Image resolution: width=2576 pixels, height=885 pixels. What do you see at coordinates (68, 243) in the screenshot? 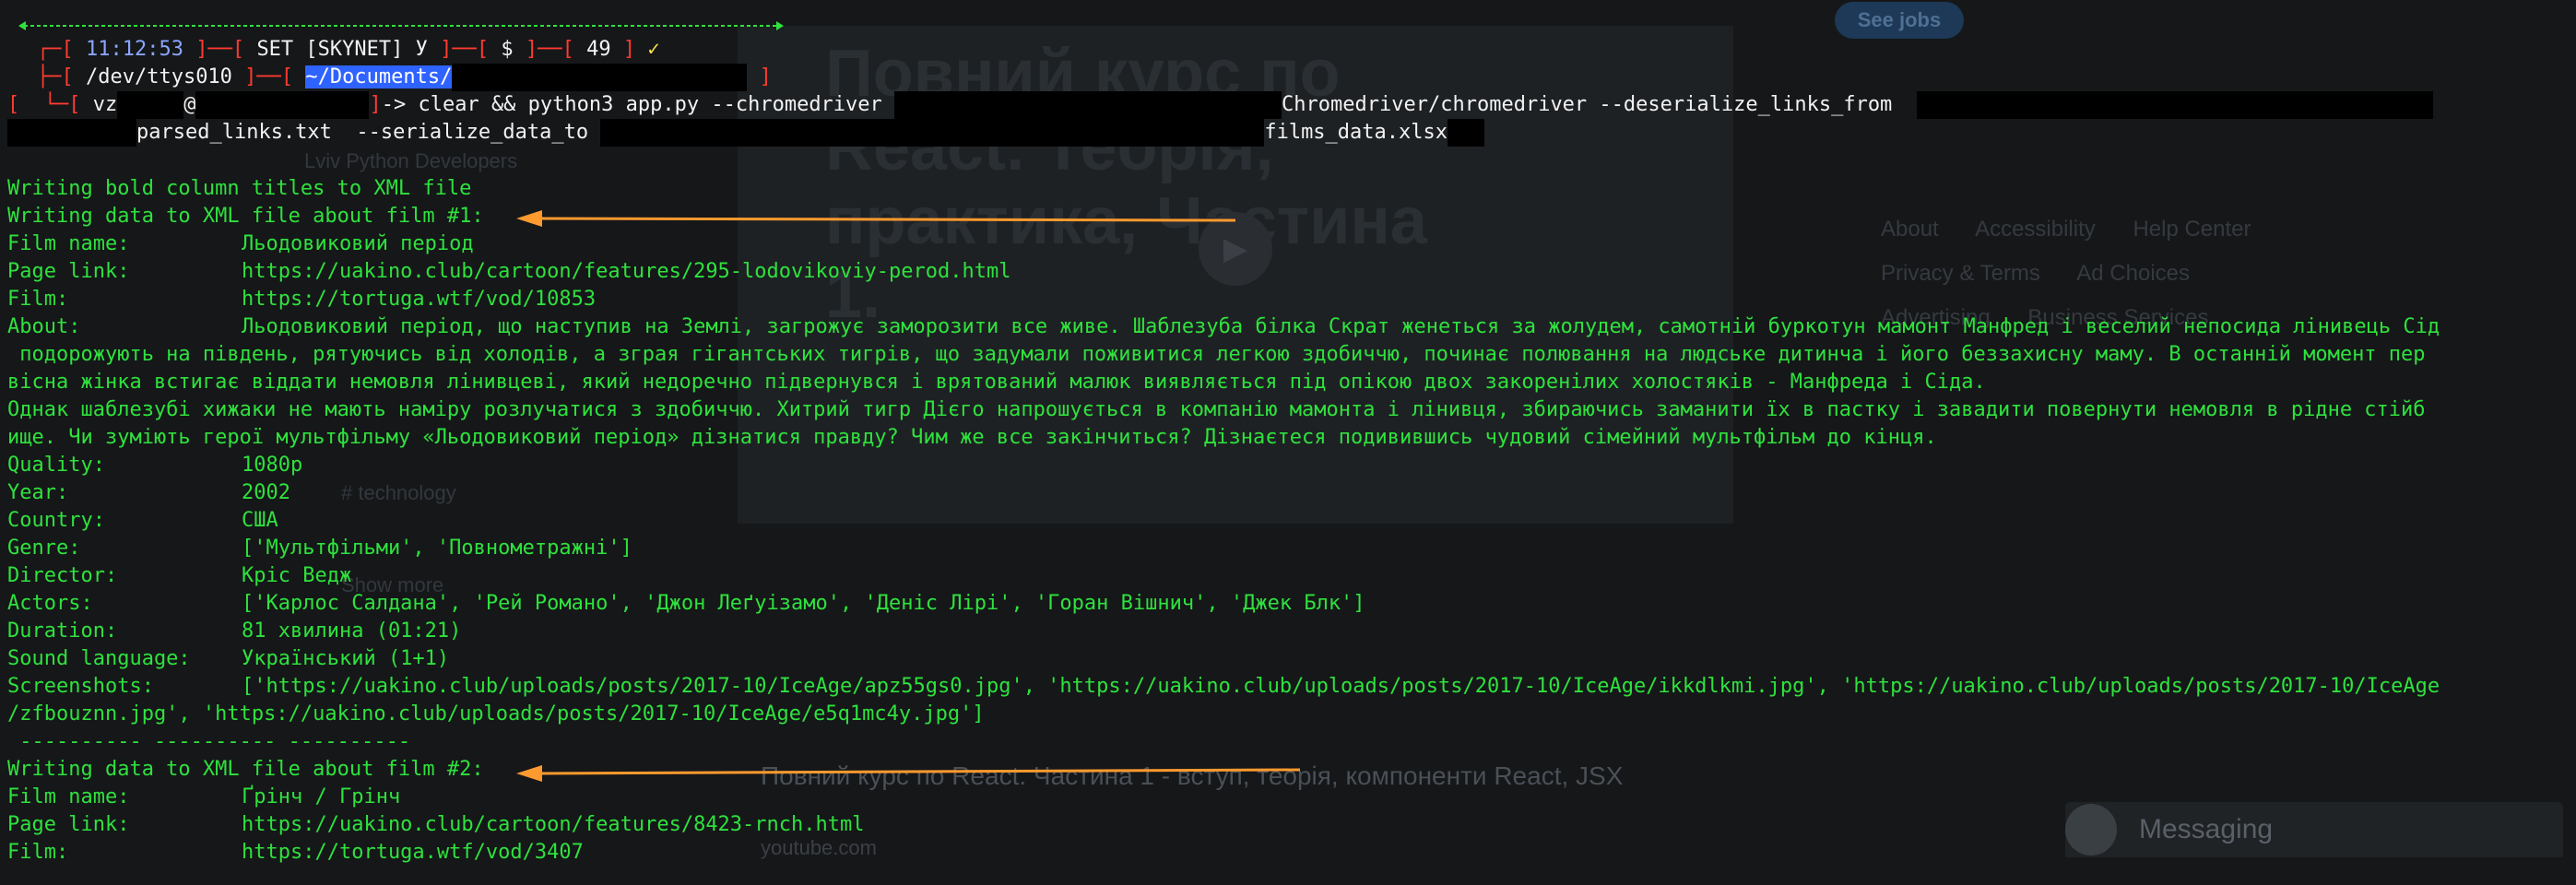
I see `film1-name-label: Film name:` at bounding box center [68, 243].